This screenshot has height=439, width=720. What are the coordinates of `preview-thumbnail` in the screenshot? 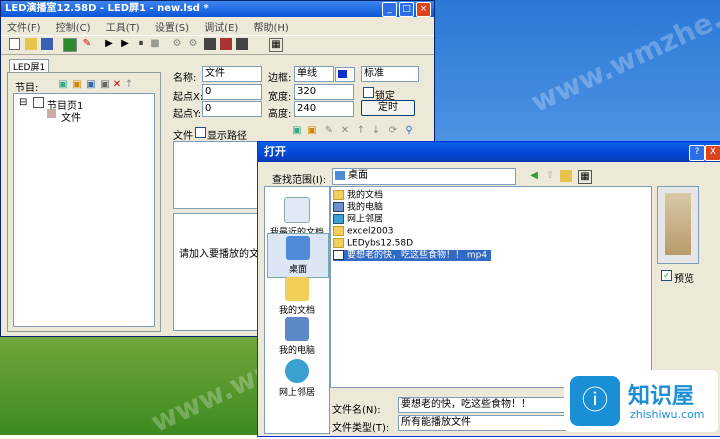 It's located at (678, 224).